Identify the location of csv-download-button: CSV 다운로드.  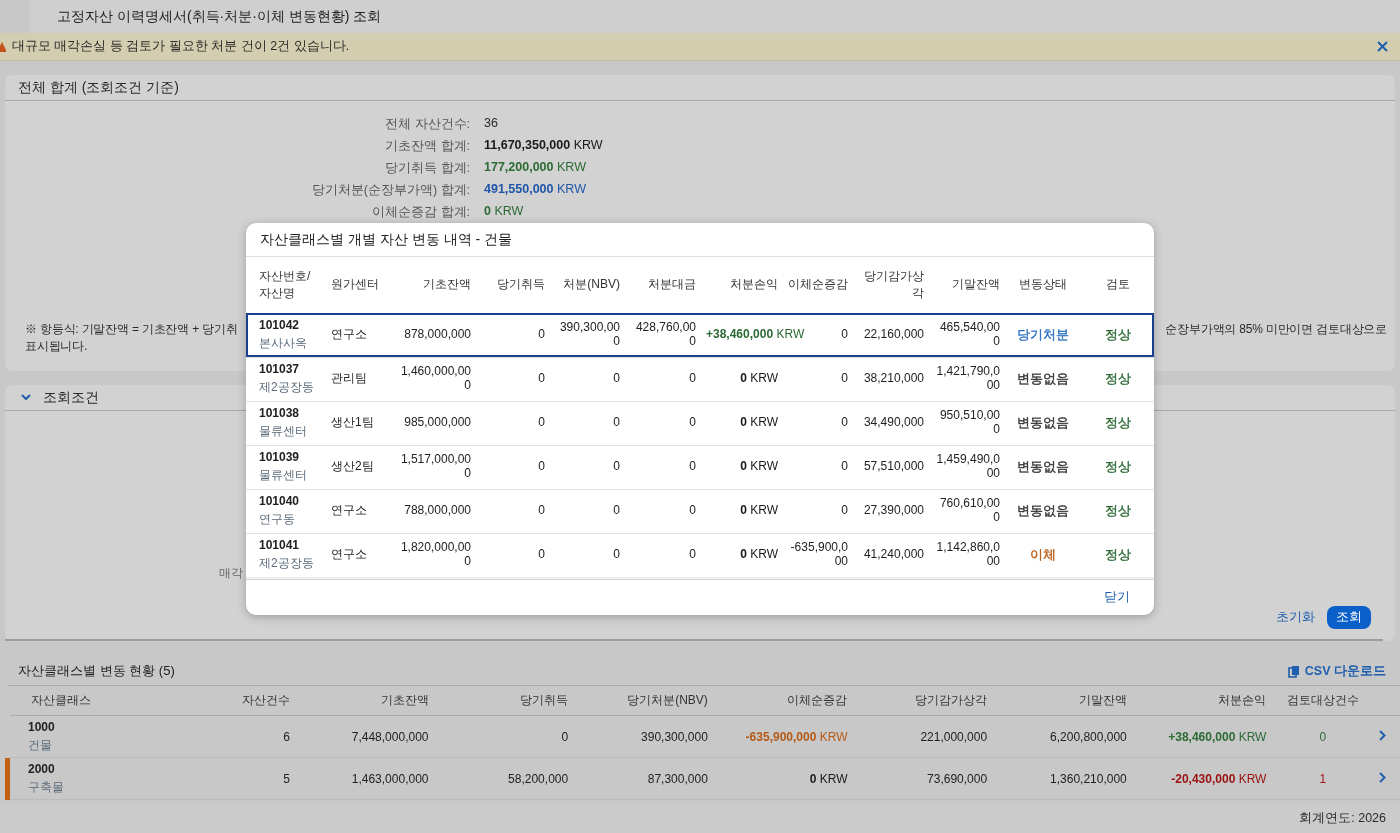
(1336, 671).